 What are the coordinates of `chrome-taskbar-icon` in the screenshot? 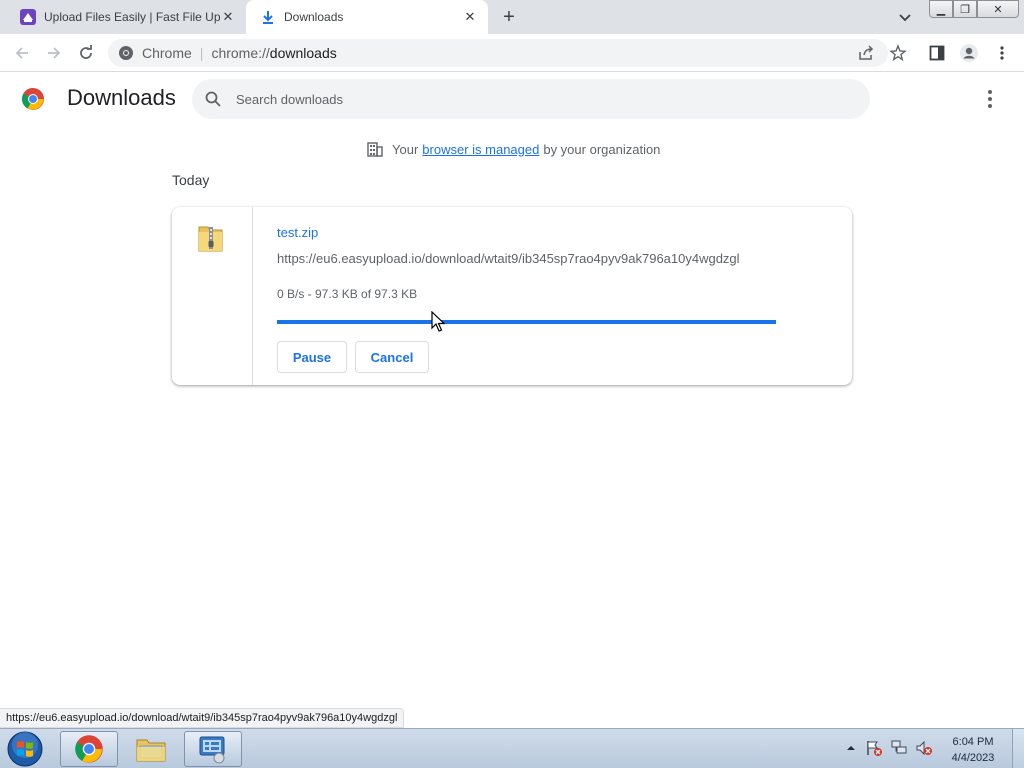 It's located at (89, 749).